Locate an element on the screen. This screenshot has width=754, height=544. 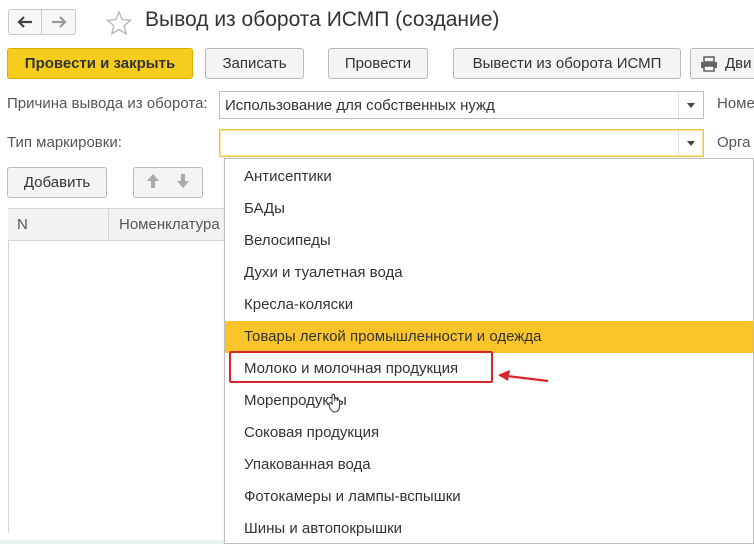
post-and-close-button: Провести и закрыть is located at coordinates (100, 63).